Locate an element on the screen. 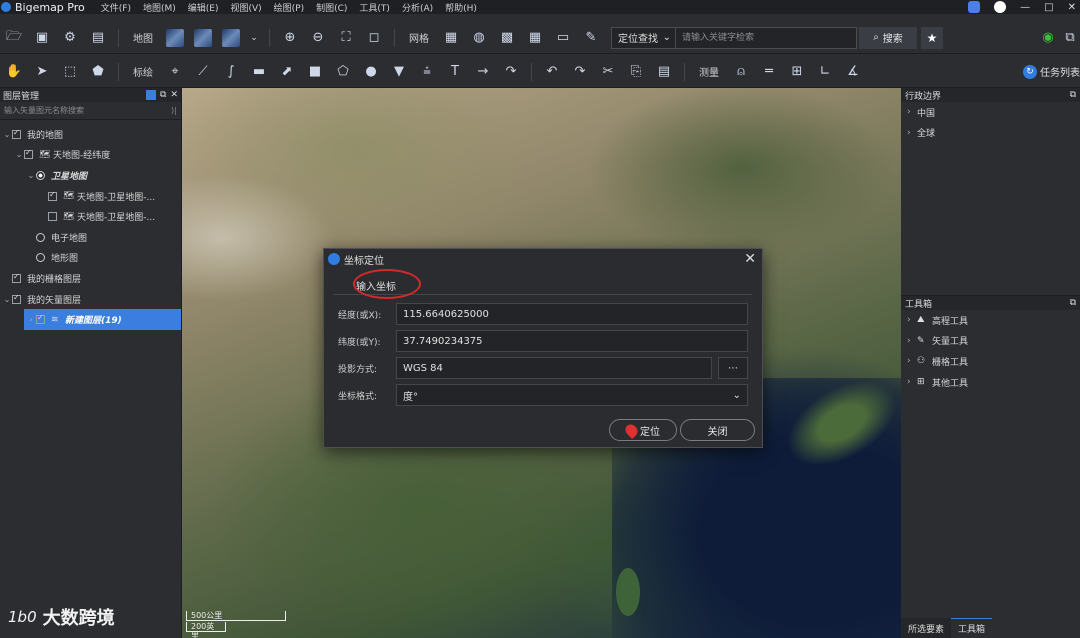  task-list-button: ↻ 任务列表 is located at coordinates (1051, 71).